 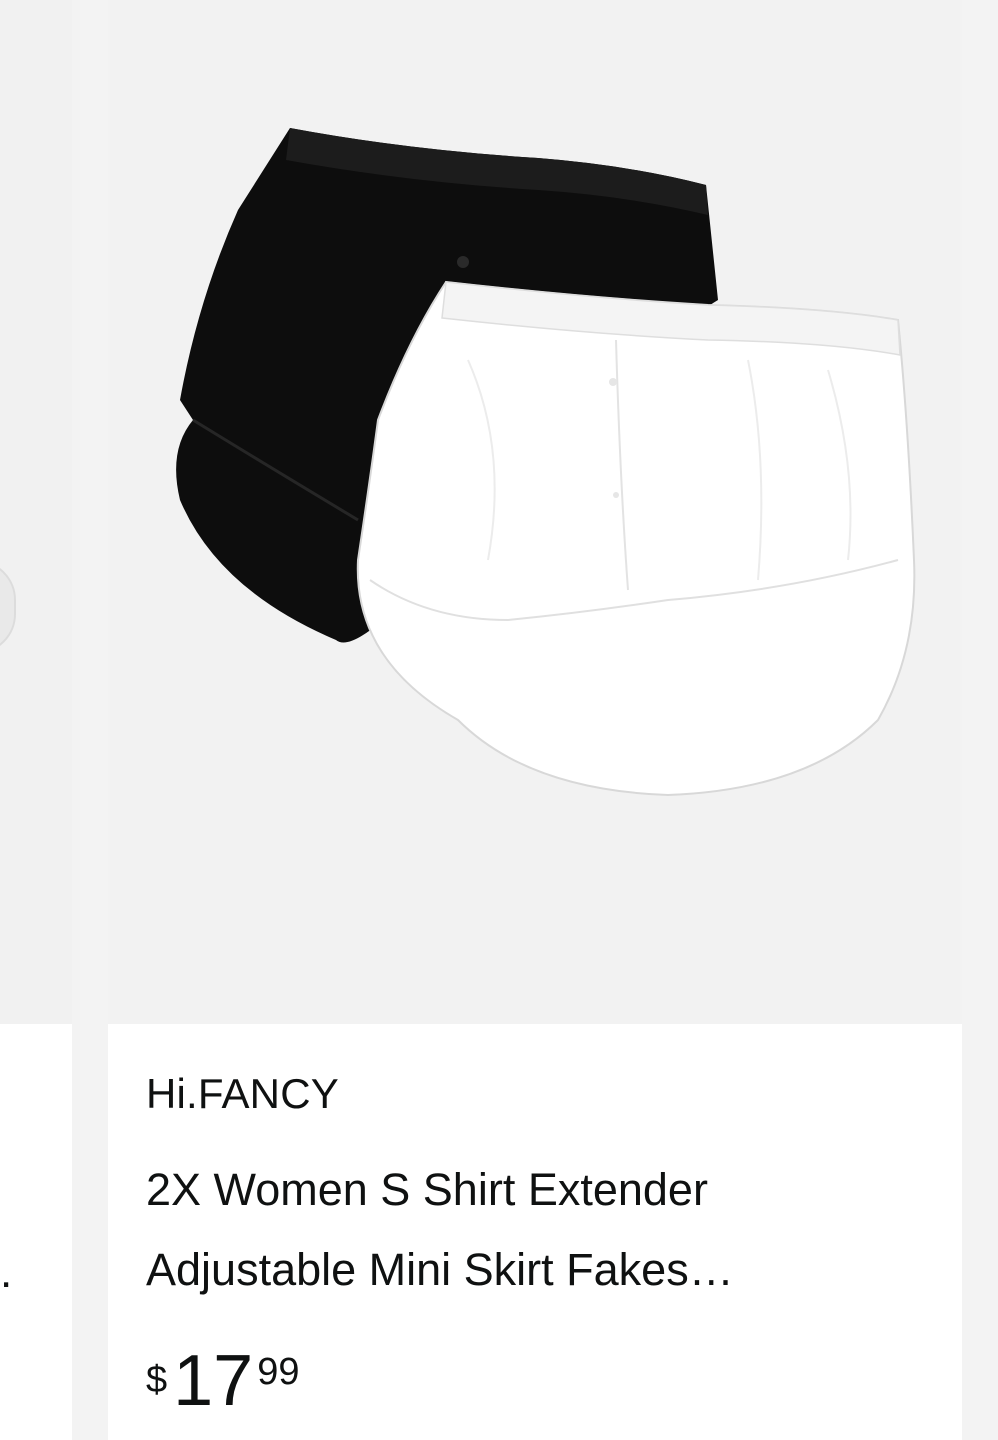 What do you see at coordinates (463, 262) in the screenshot?
I see `black-button` at bounding box center [463, 262].